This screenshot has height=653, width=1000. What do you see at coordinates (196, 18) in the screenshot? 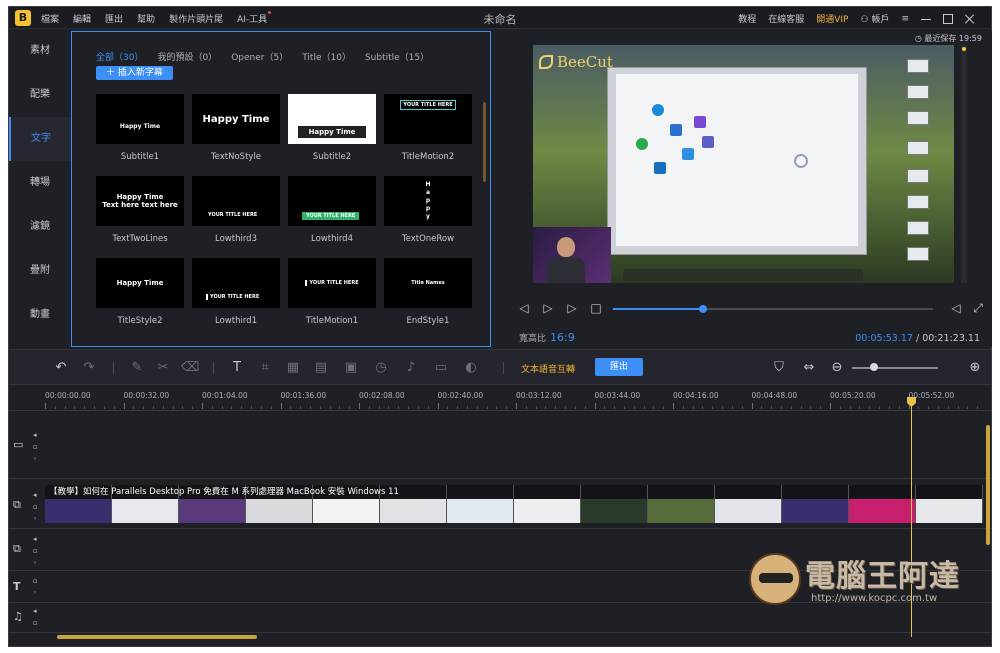
I see `menu-intro-outro: 製作片頭片尾` at bounding box center [196, 18].